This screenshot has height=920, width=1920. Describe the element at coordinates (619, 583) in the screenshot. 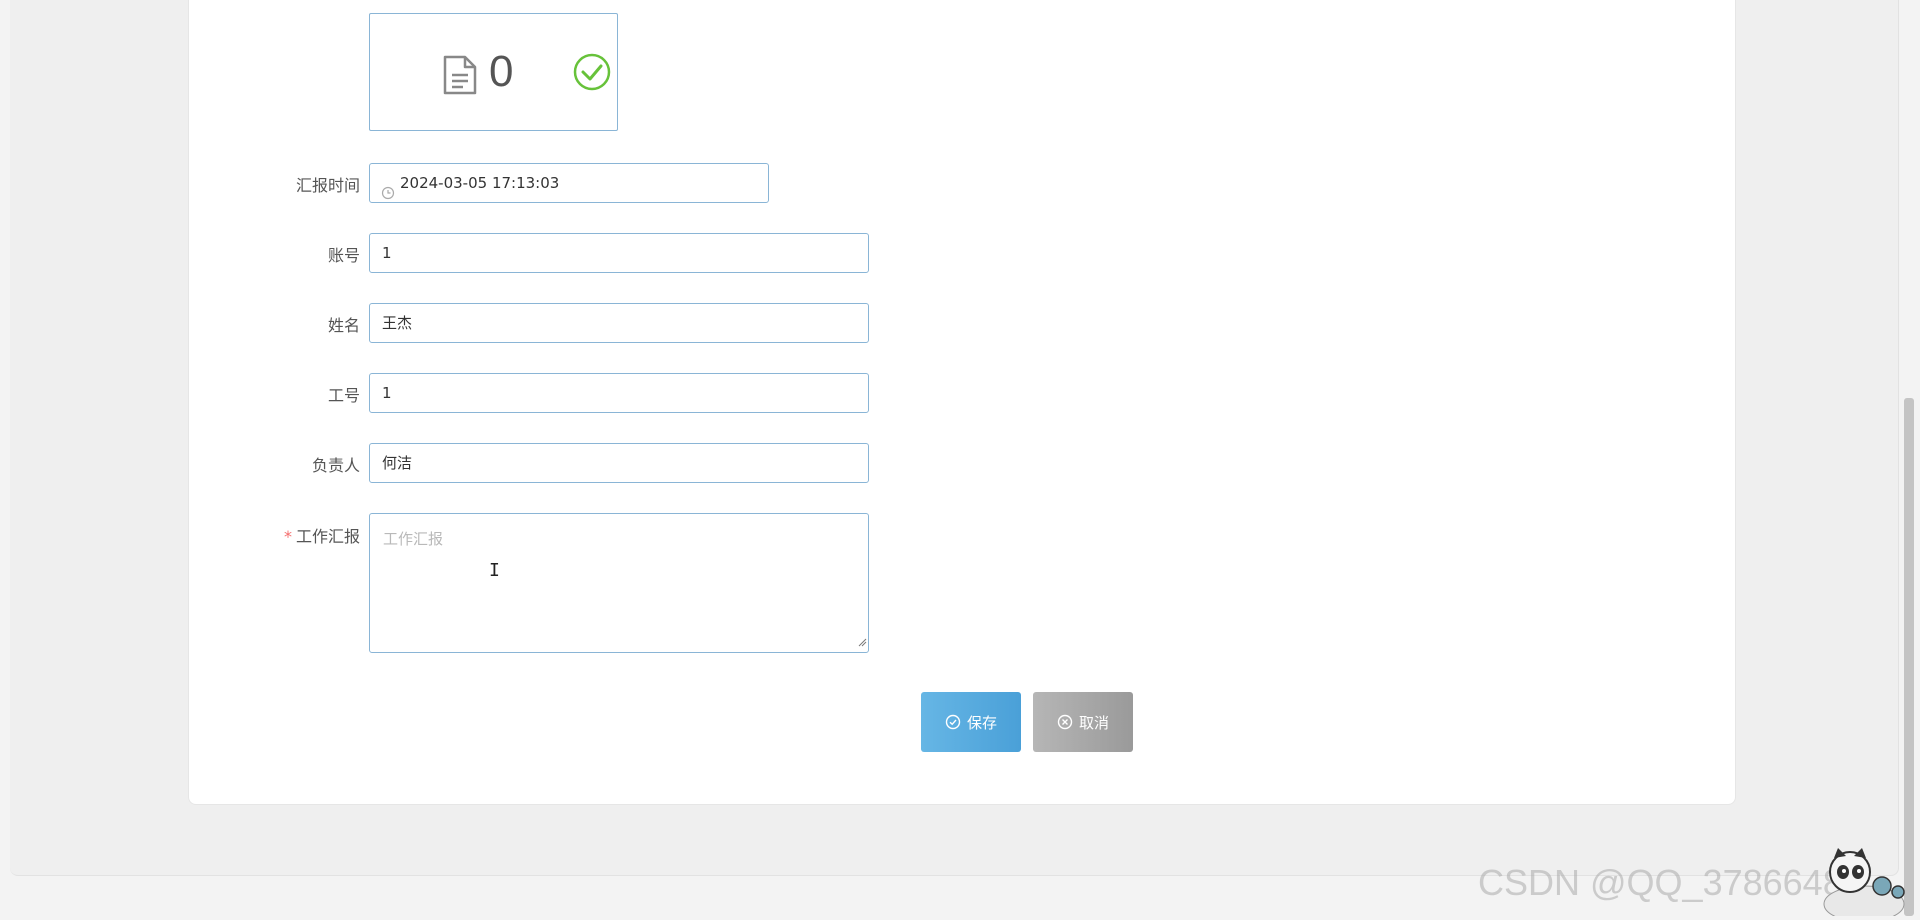

I see `work-report-textarea: 工作汇报` at that location.